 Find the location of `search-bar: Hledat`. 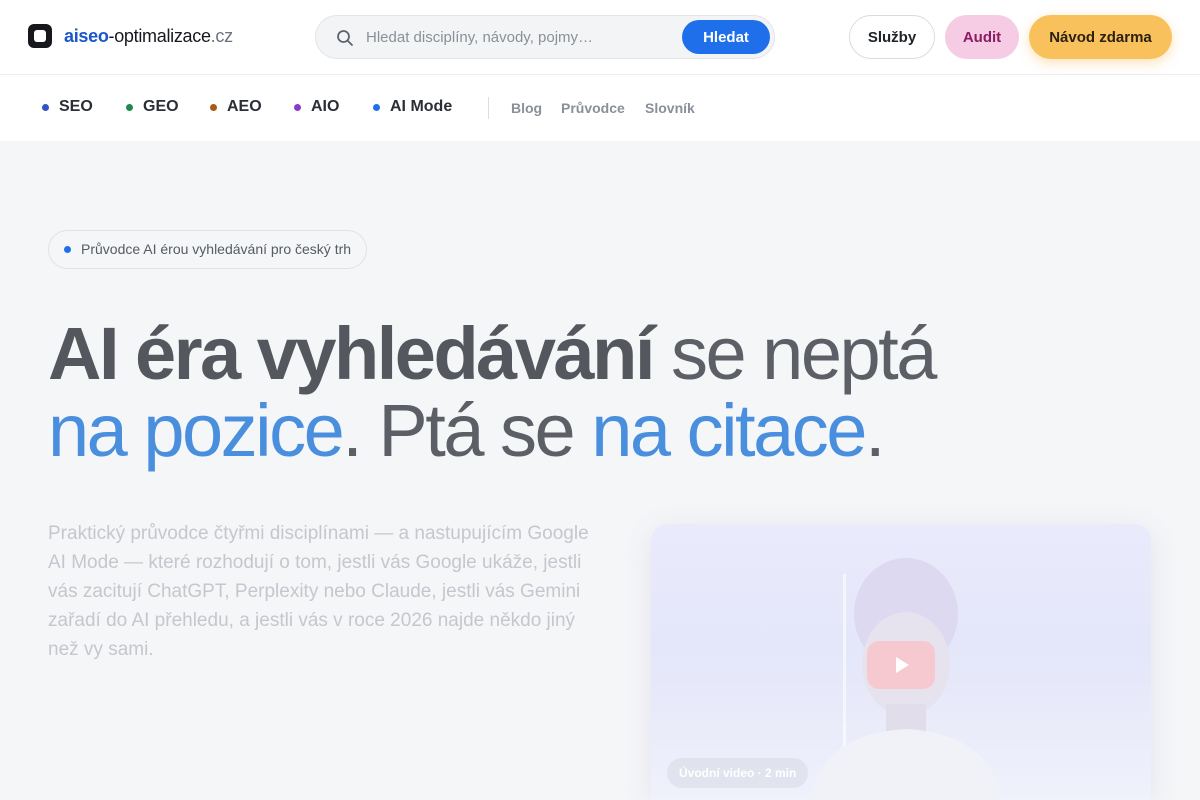

search-bar: Hledat is located at coordinates (545, 37).